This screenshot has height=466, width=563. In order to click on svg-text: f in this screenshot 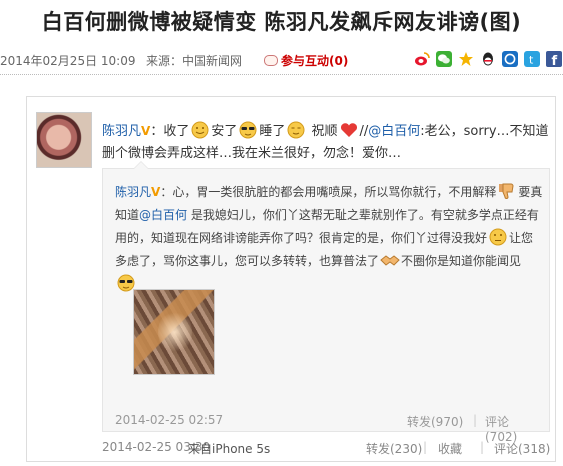, I will do `click(555, 60)`.